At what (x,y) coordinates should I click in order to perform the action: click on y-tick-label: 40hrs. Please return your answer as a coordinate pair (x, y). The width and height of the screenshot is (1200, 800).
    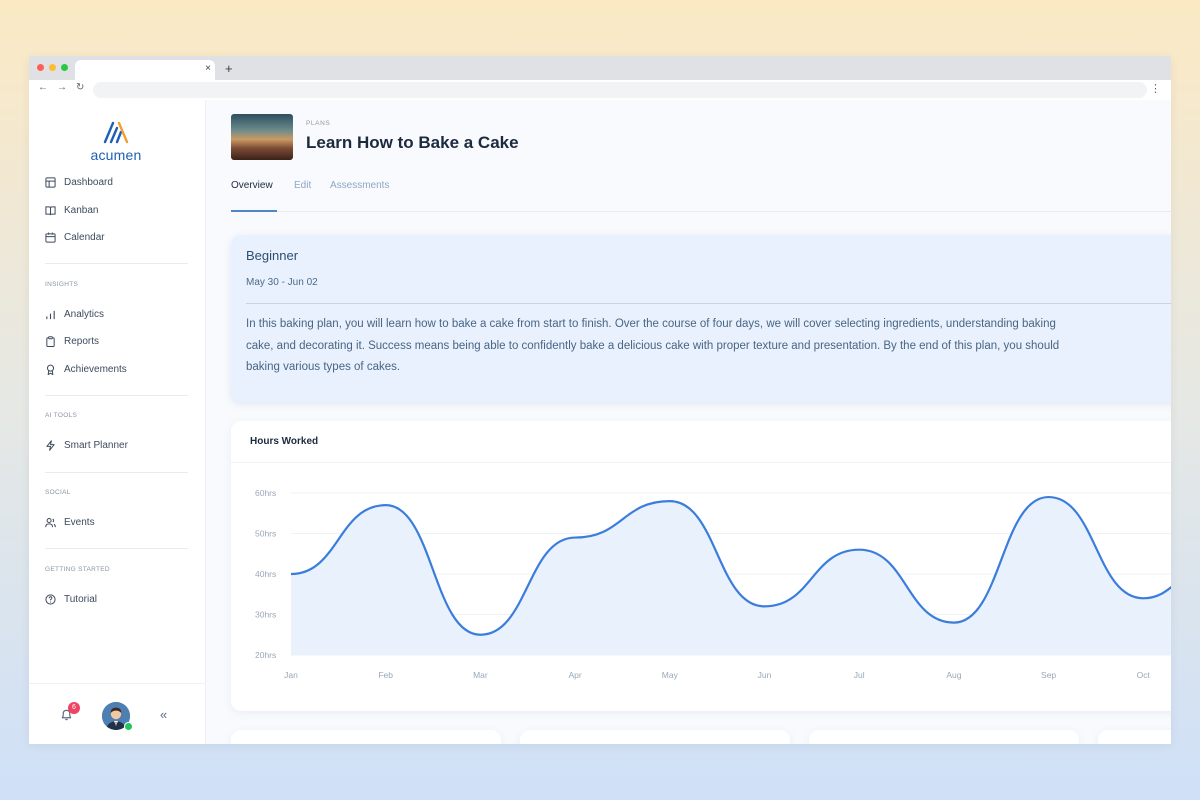
    Looking at the image, I should click on (265, 574).